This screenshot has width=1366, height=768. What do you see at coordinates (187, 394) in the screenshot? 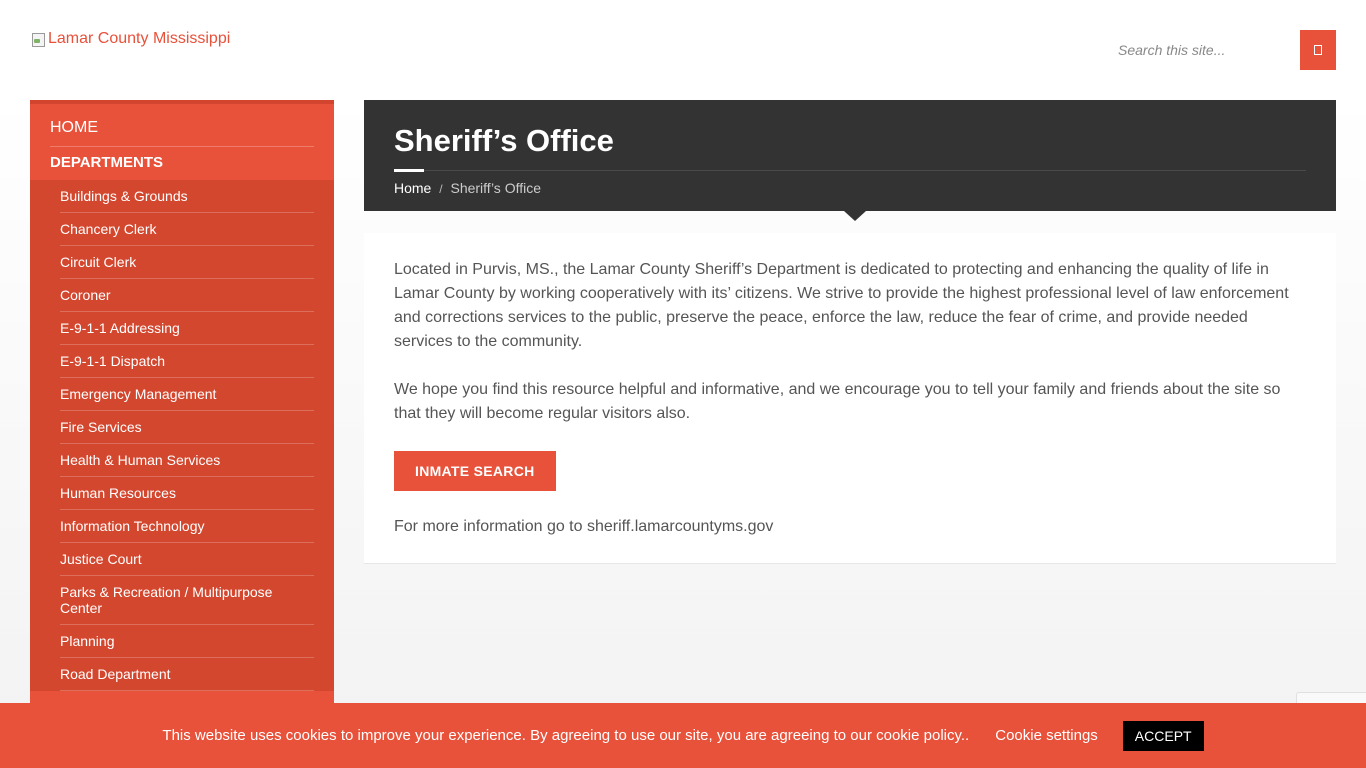
I see `sidebar-item-emergency-management: Emergency Management` at bounding box center [187, 394].